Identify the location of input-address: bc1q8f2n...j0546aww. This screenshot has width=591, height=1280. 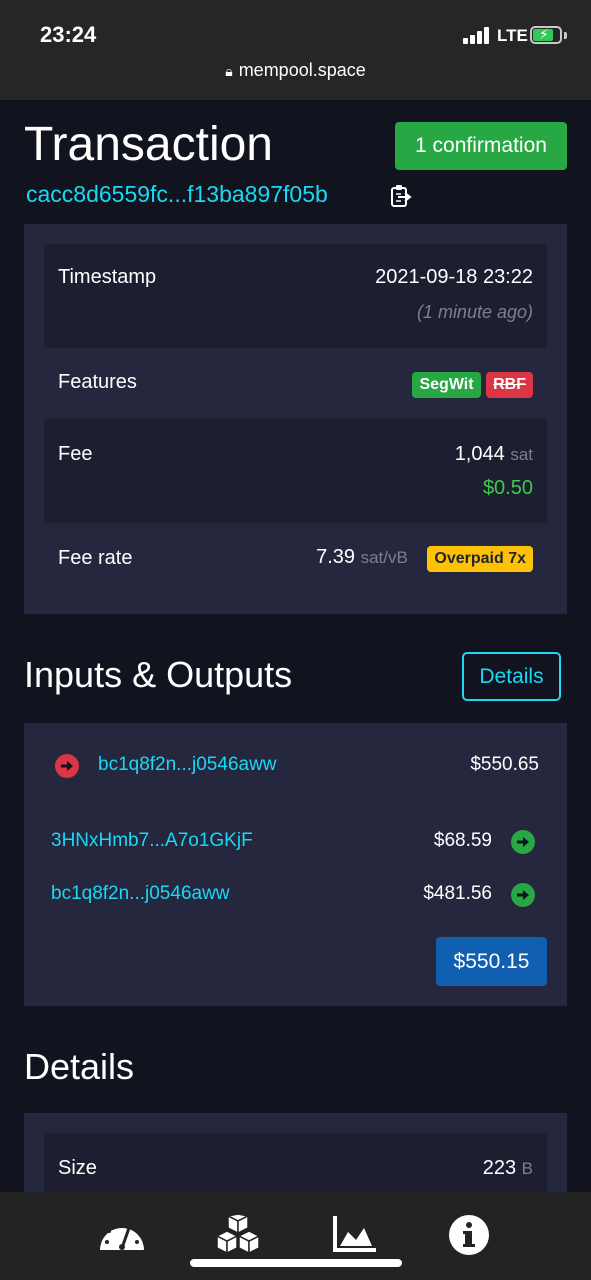
(187, 765).